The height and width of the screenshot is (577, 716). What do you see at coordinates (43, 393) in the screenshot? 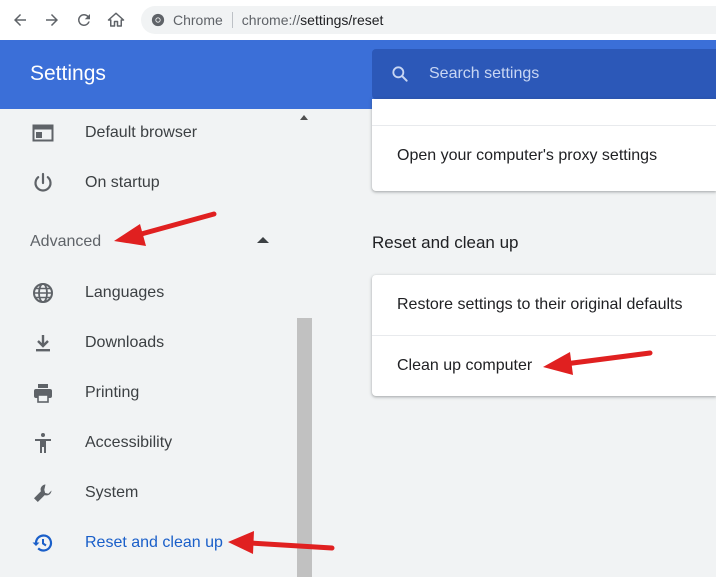
I see `printer-icon` at bounding box center [43, 393].